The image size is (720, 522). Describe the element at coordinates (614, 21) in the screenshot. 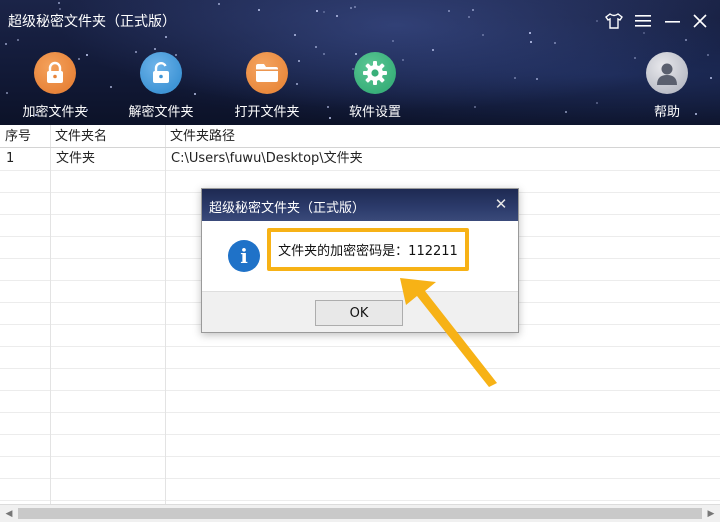

I see `shirt-icon` at that location.